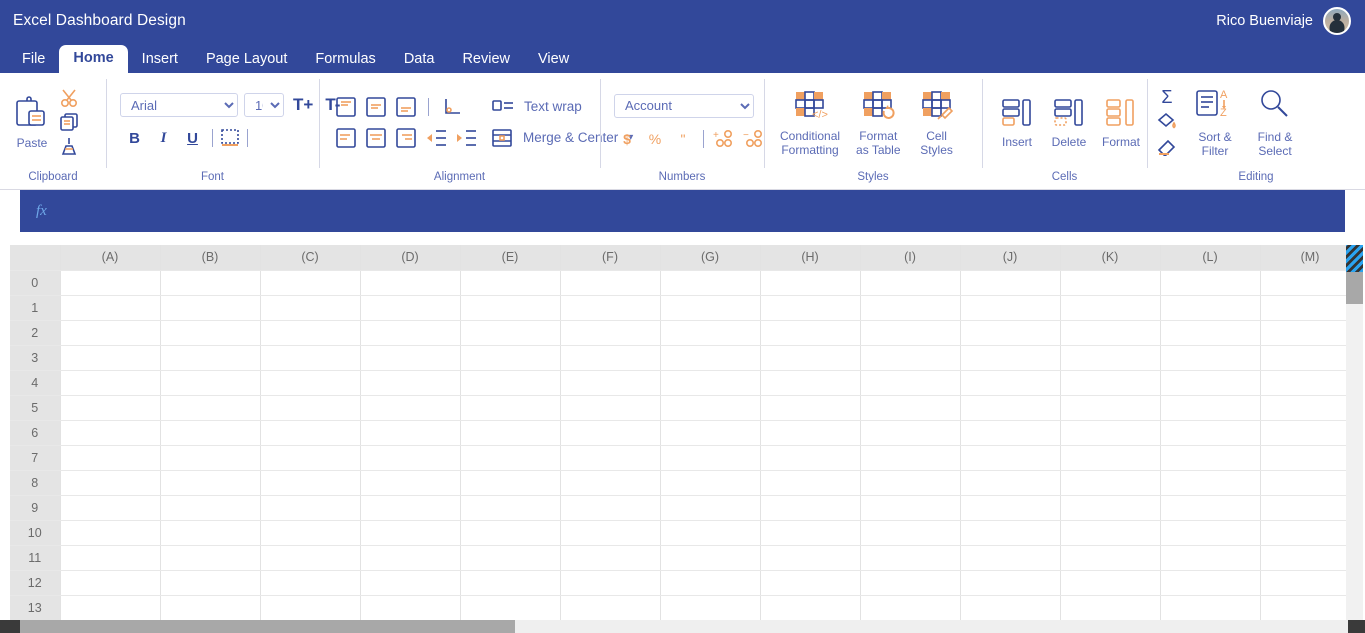  Describe the element at coordinates (179, 105) in the screenshot. I see `font-name-select: Arial` at that location.